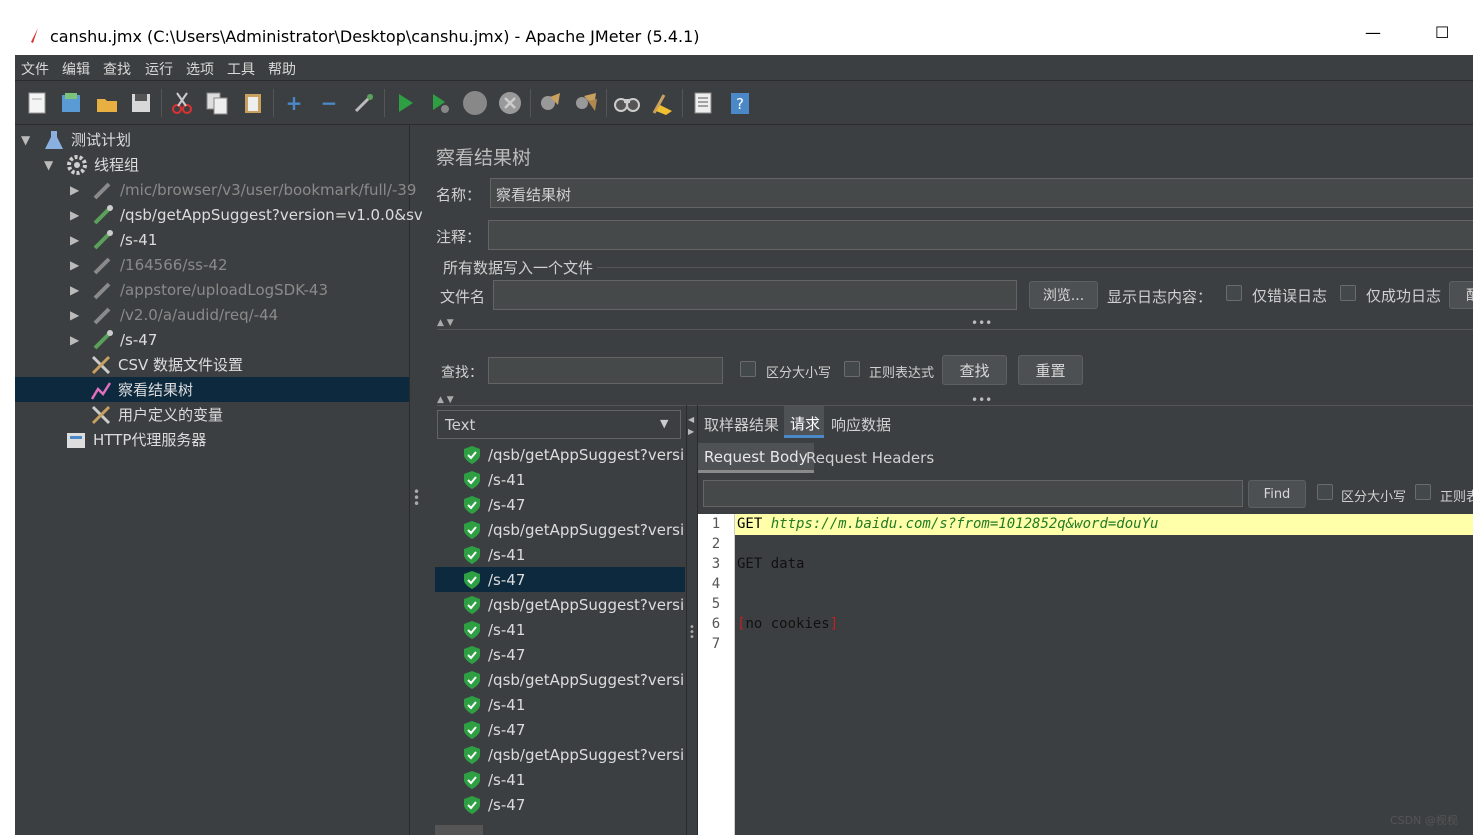  I want to click on tree-node-proxy: HTTP代理服务器, so click(135, 439).